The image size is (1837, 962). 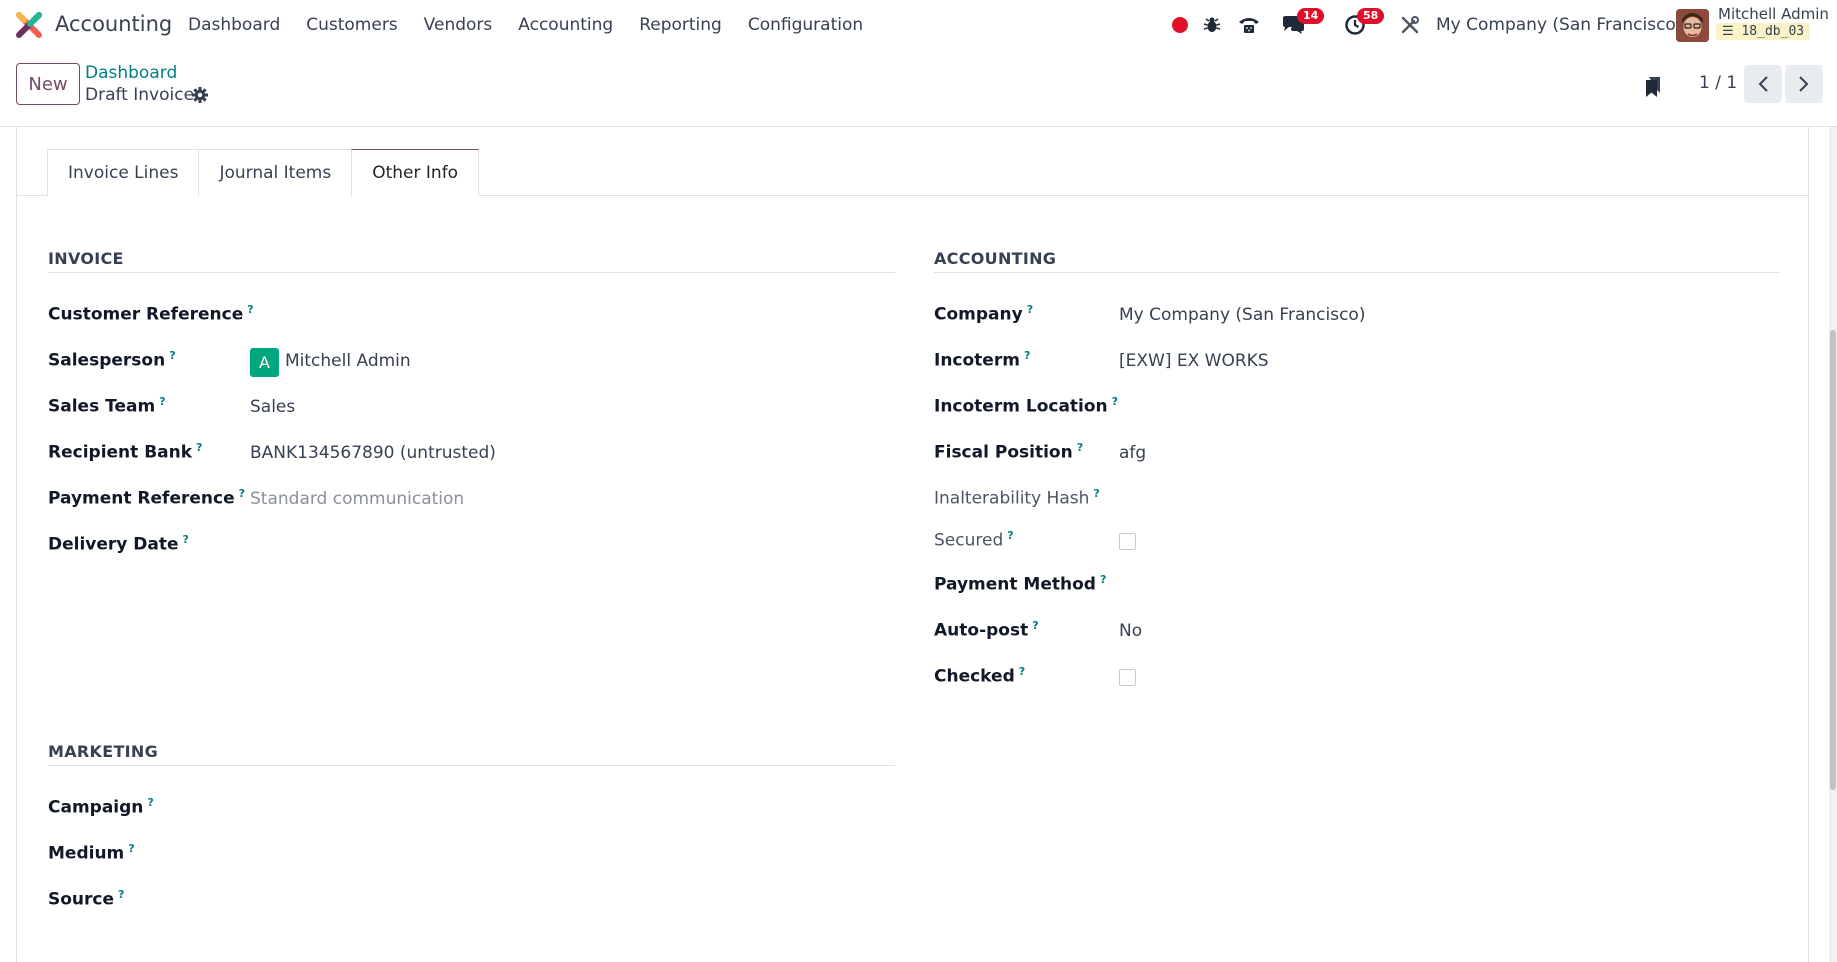 What do you see at coordinates (118, 544) in the screenshot?
I see `delivery-date-label: Delivery Date?` at bounding box center [118, 544].